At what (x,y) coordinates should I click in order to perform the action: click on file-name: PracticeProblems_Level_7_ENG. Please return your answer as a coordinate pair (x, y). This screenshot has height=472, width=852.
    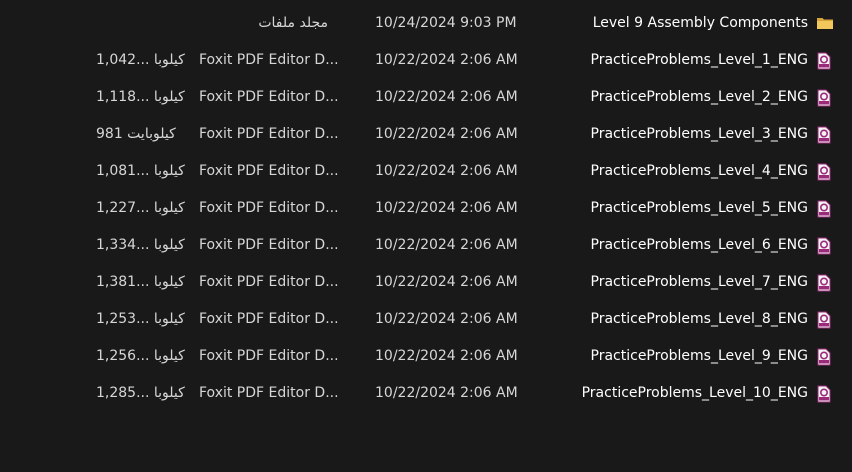
    Looking at the image, I should click on (699, 282).